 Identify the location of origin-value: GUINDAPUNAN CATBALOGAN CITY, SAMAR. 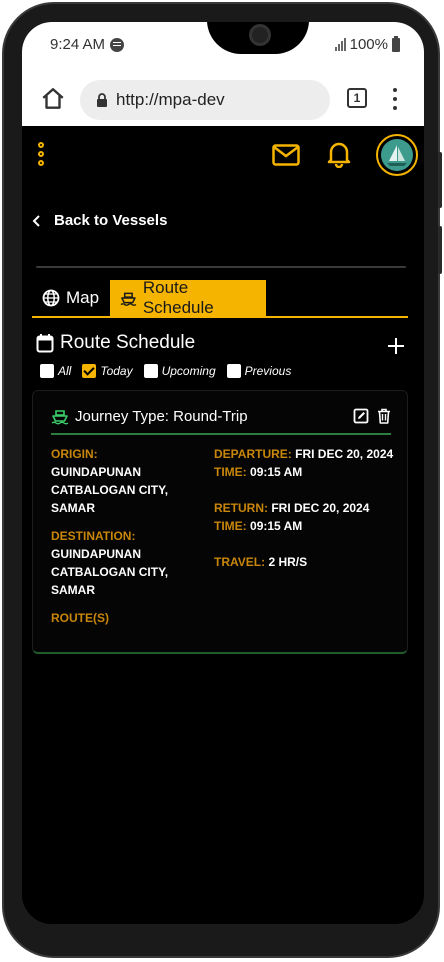
(110, 490).